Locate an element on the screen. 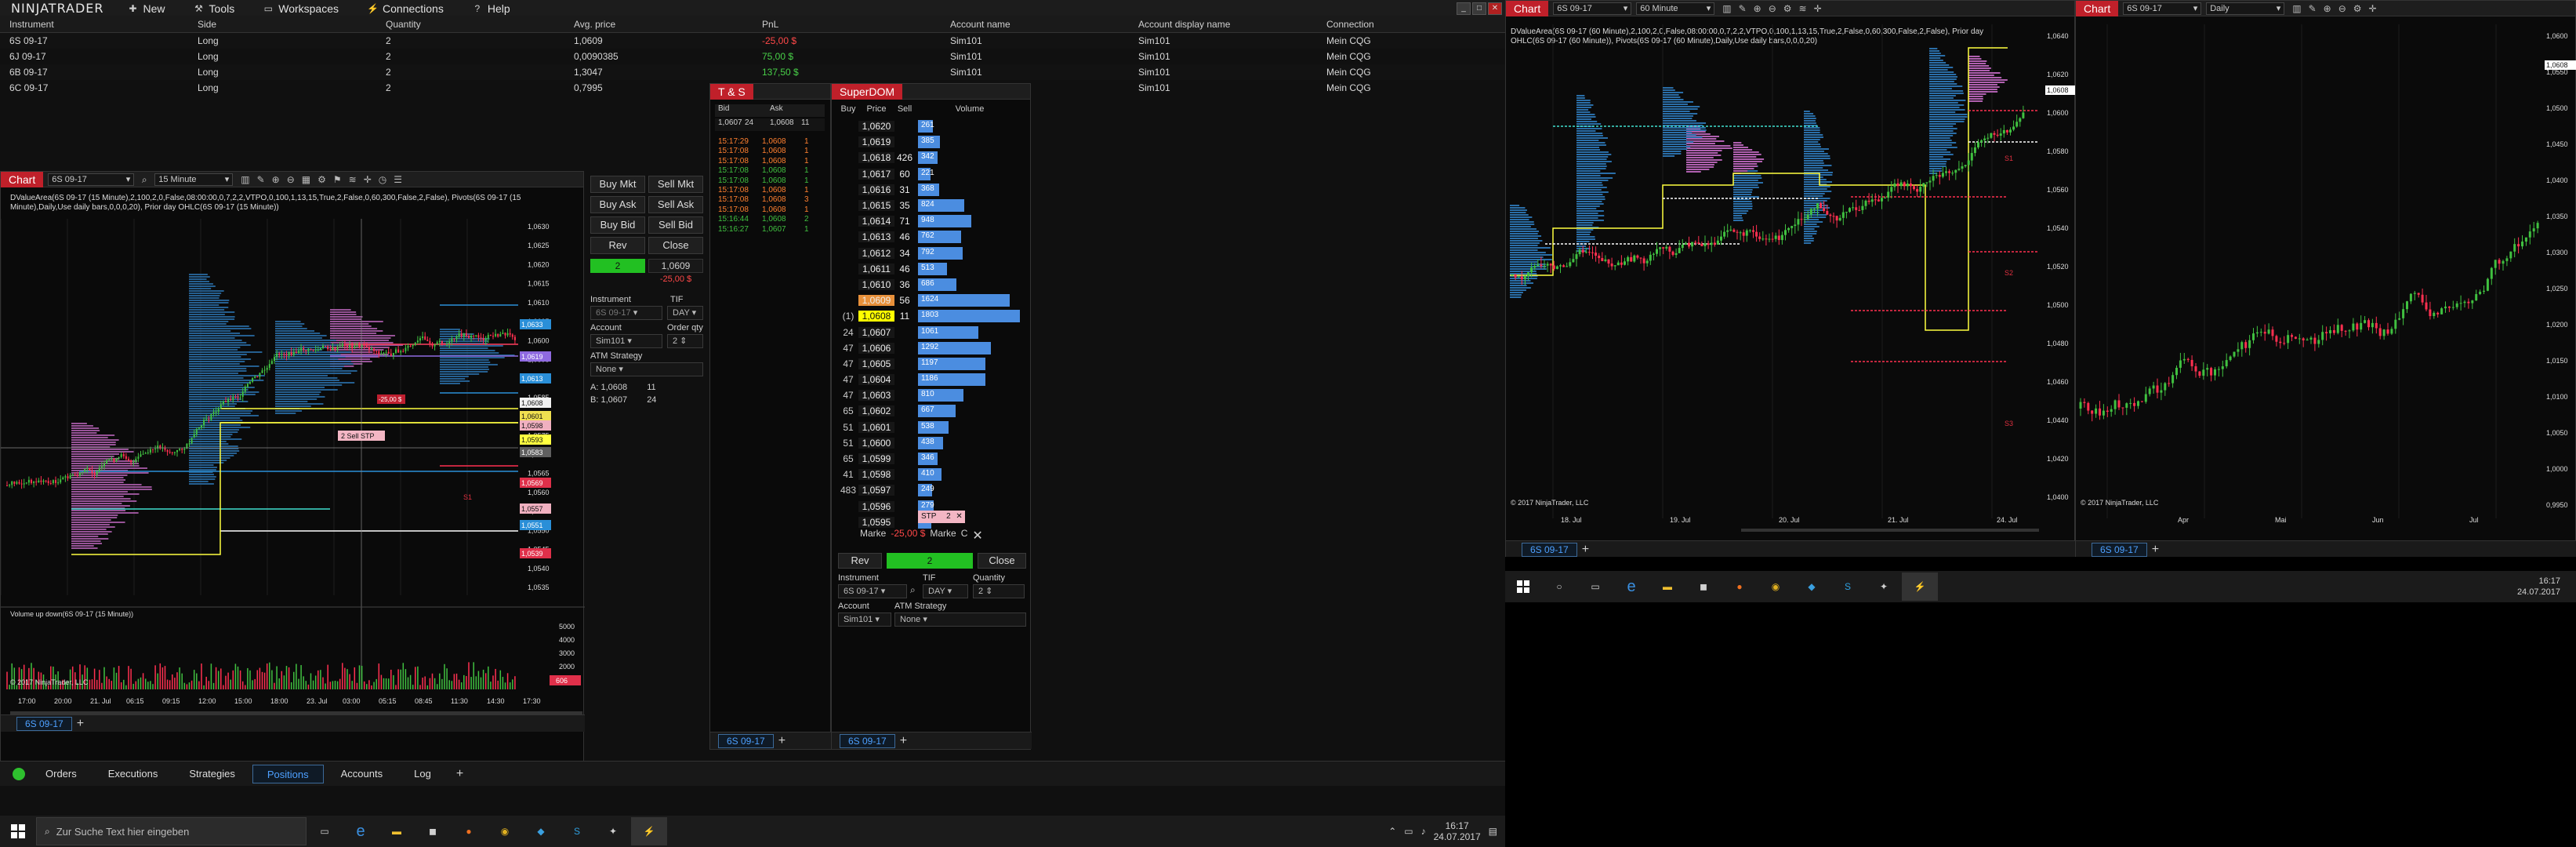 The height and width of the screenshot is (847, 2576). chart1-instrument-select: 6S 09-17 ▾ is located at coordinates (92, 179).